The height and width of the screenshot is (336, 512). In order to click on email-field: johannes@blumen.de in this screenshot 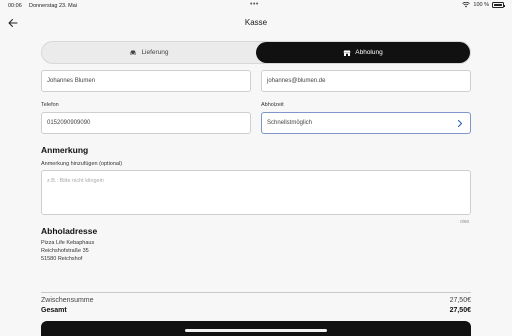, I will do `click(366, 81)`.